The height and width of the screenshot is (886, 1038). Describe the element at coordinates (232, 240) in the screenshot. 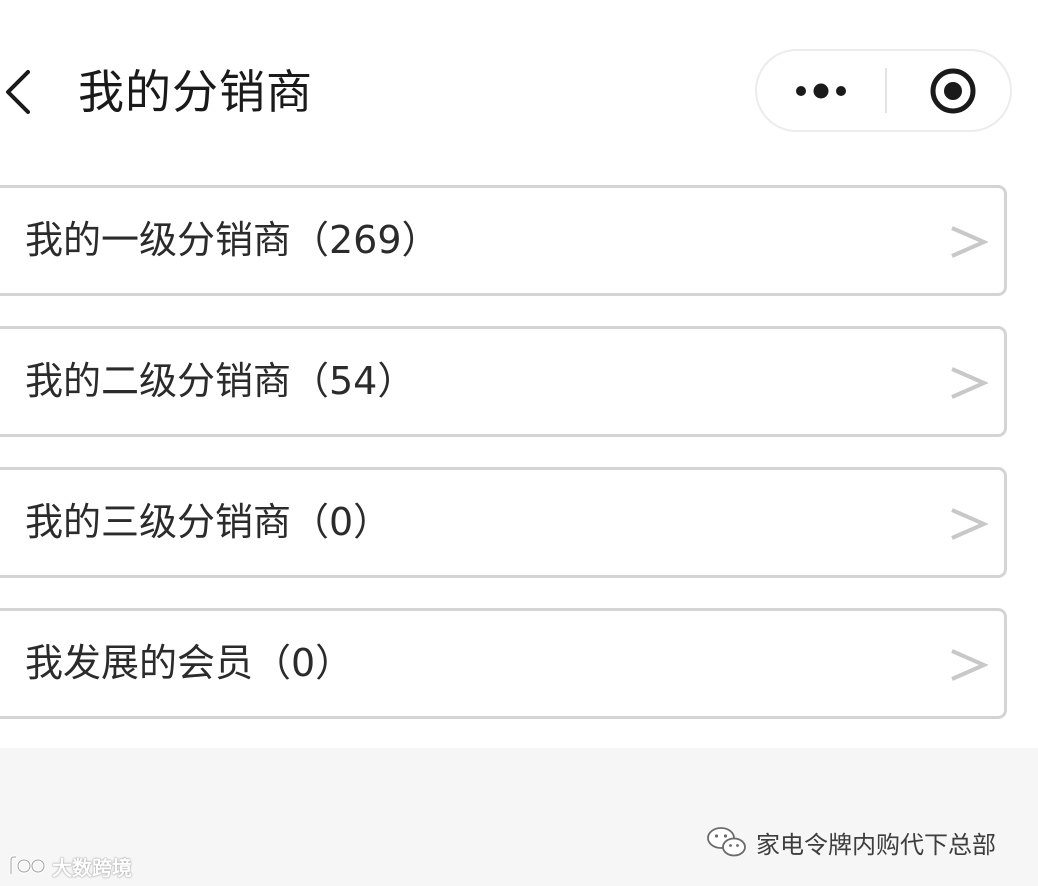

I see `list-item-label: 我的一级分销商（269）` at that location.